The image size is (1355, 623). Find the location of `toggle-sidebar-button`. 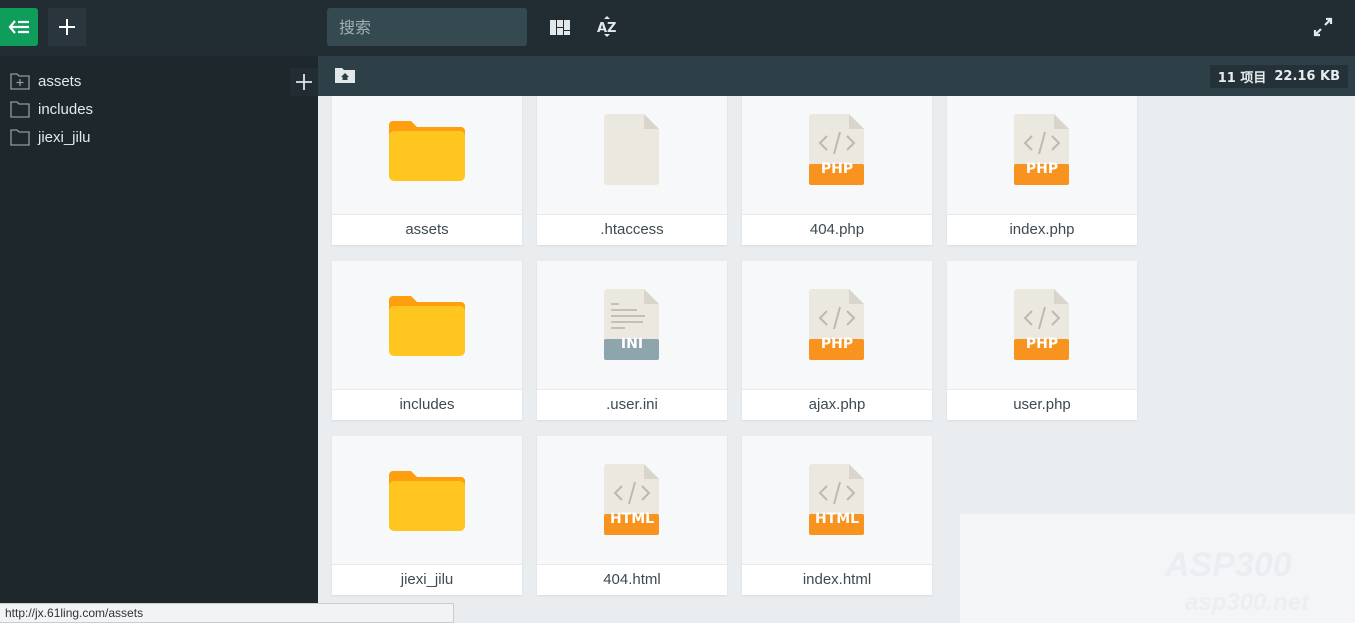

toggle-sidebar-button is located at coordinates (19, 27).